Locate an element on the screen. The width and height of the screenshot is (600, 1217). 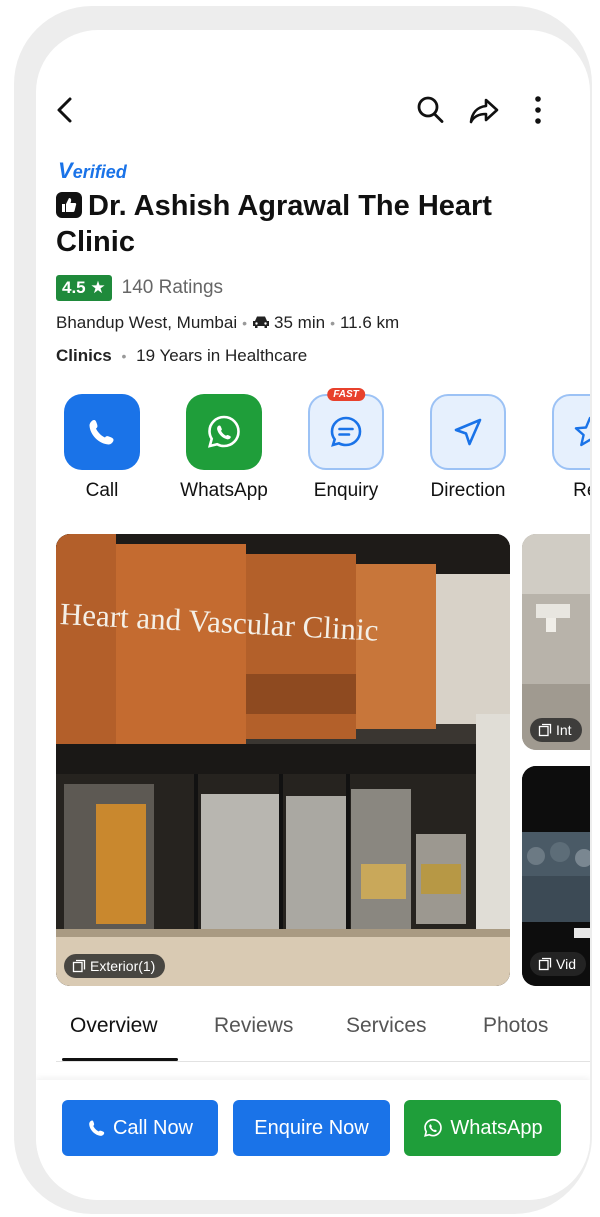
bottom-action-bar: Call Now Enquire Now WhatsApp is located at coordinates (313, 1140).